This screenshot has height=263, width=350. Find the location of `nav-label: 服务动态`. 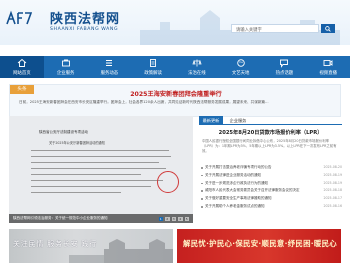

nav-label: 服务动态 is located at coordinates (109, 73).